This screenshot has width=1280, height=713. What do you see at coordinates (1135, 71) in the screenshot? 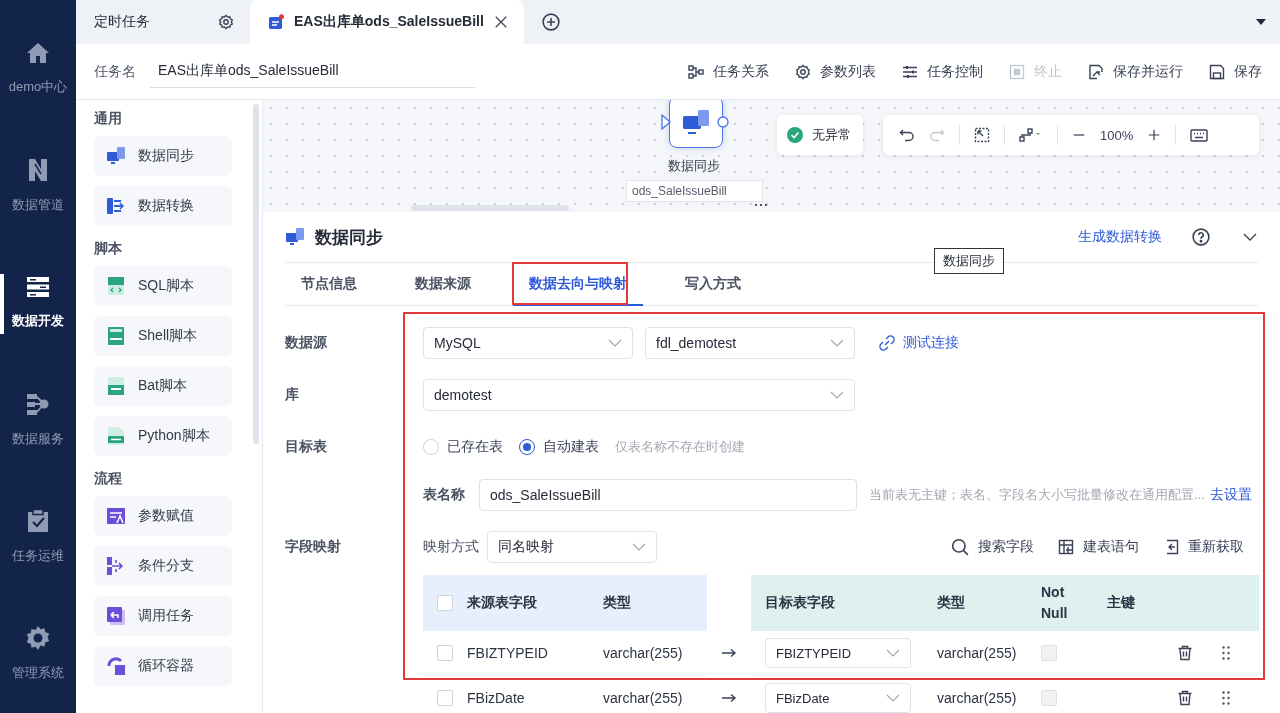
I see `toolbar-button: 保存并运行` at bounding box center [1135, 71].